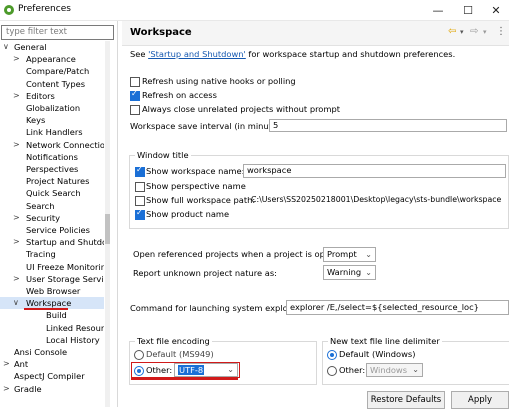 The width and height of the screenshot is (509, 409). I want to click on tree-item: Search, so click(52, 206).